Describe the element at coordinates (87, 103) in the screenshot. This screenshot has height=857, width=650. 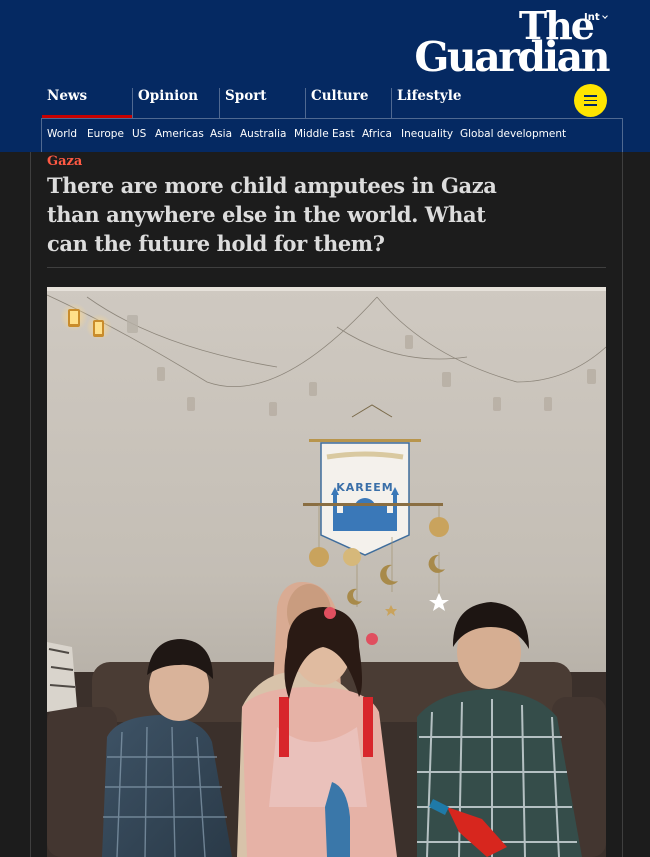
I see `pillar-news: News` at that location.